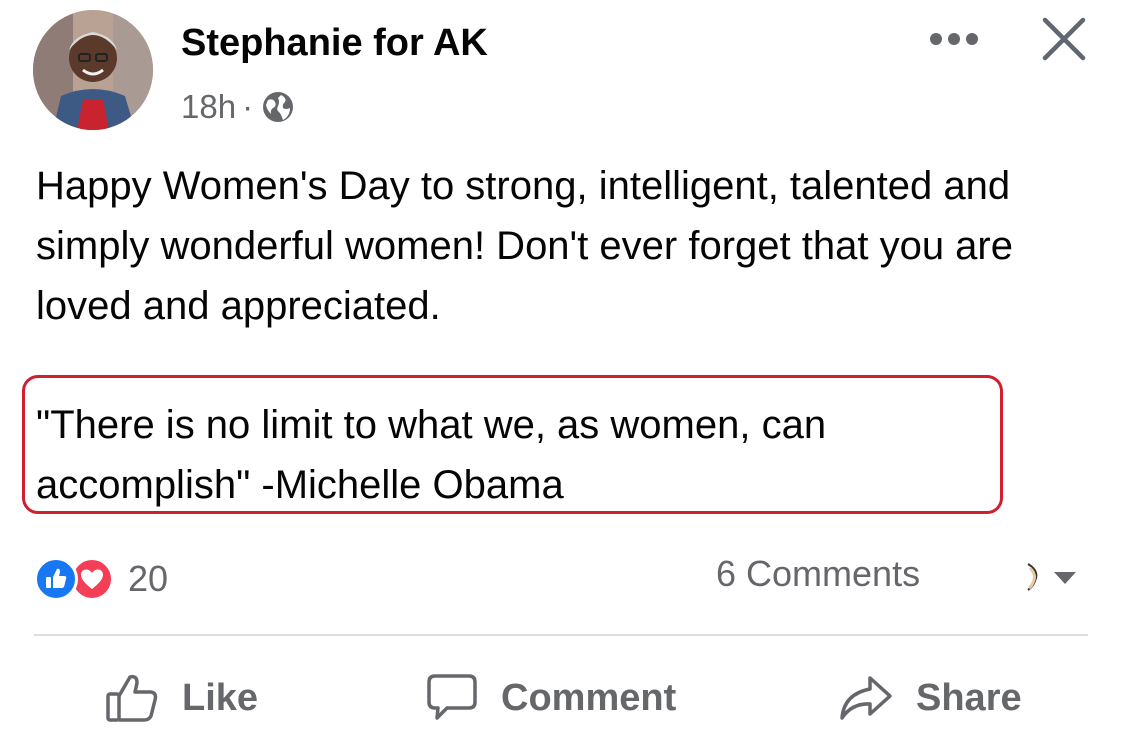 This screenshot has width=1124, height=753. Describe the element at coordinates (181, 698) in the screenshot. I see `like-button: Like` at that location.